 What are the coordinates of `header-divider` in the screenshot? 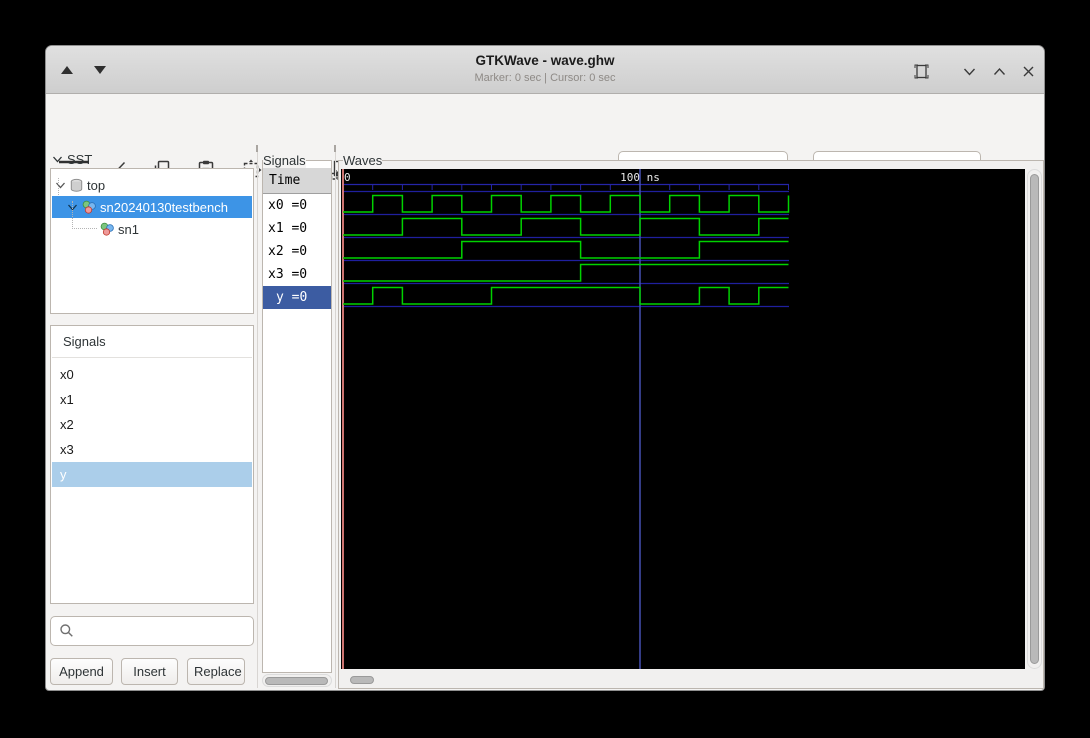 It's located at (152, 357).